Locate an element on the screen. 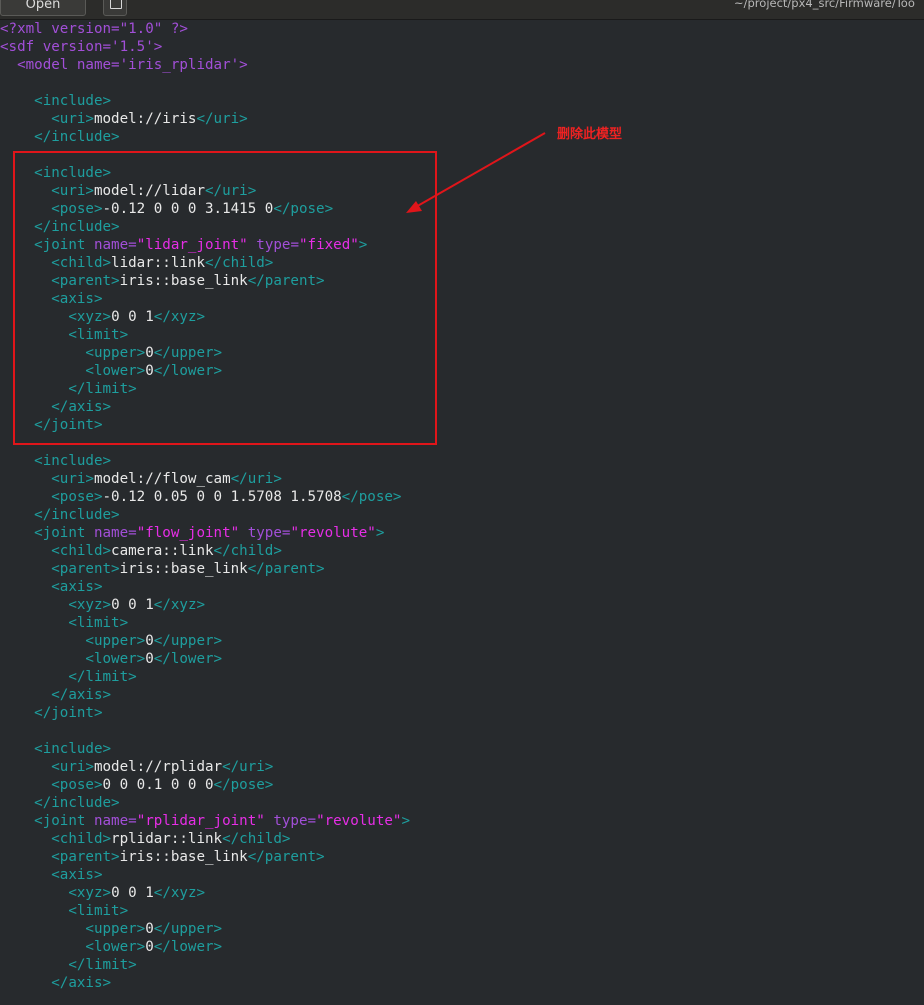 This screenshot has width=924, height=1005. code-token: <lower> is located at coordinates (115, 659).